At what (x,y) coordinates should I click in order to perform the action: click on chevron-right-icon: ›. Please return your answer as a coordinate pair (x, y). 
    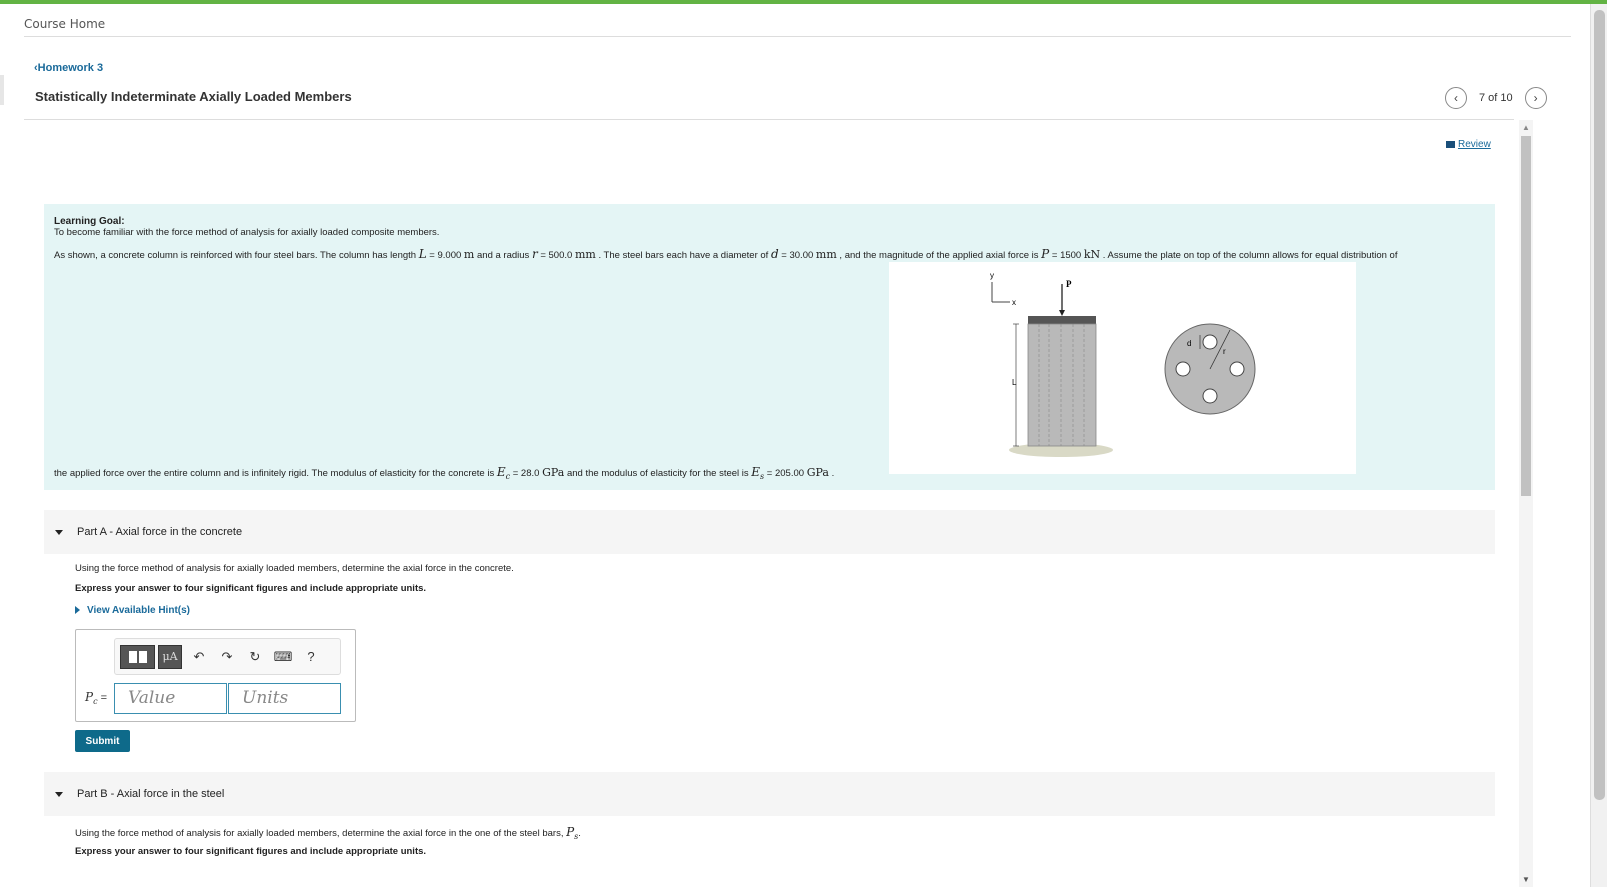
    Looking at the image, I should click on (1535, 98).